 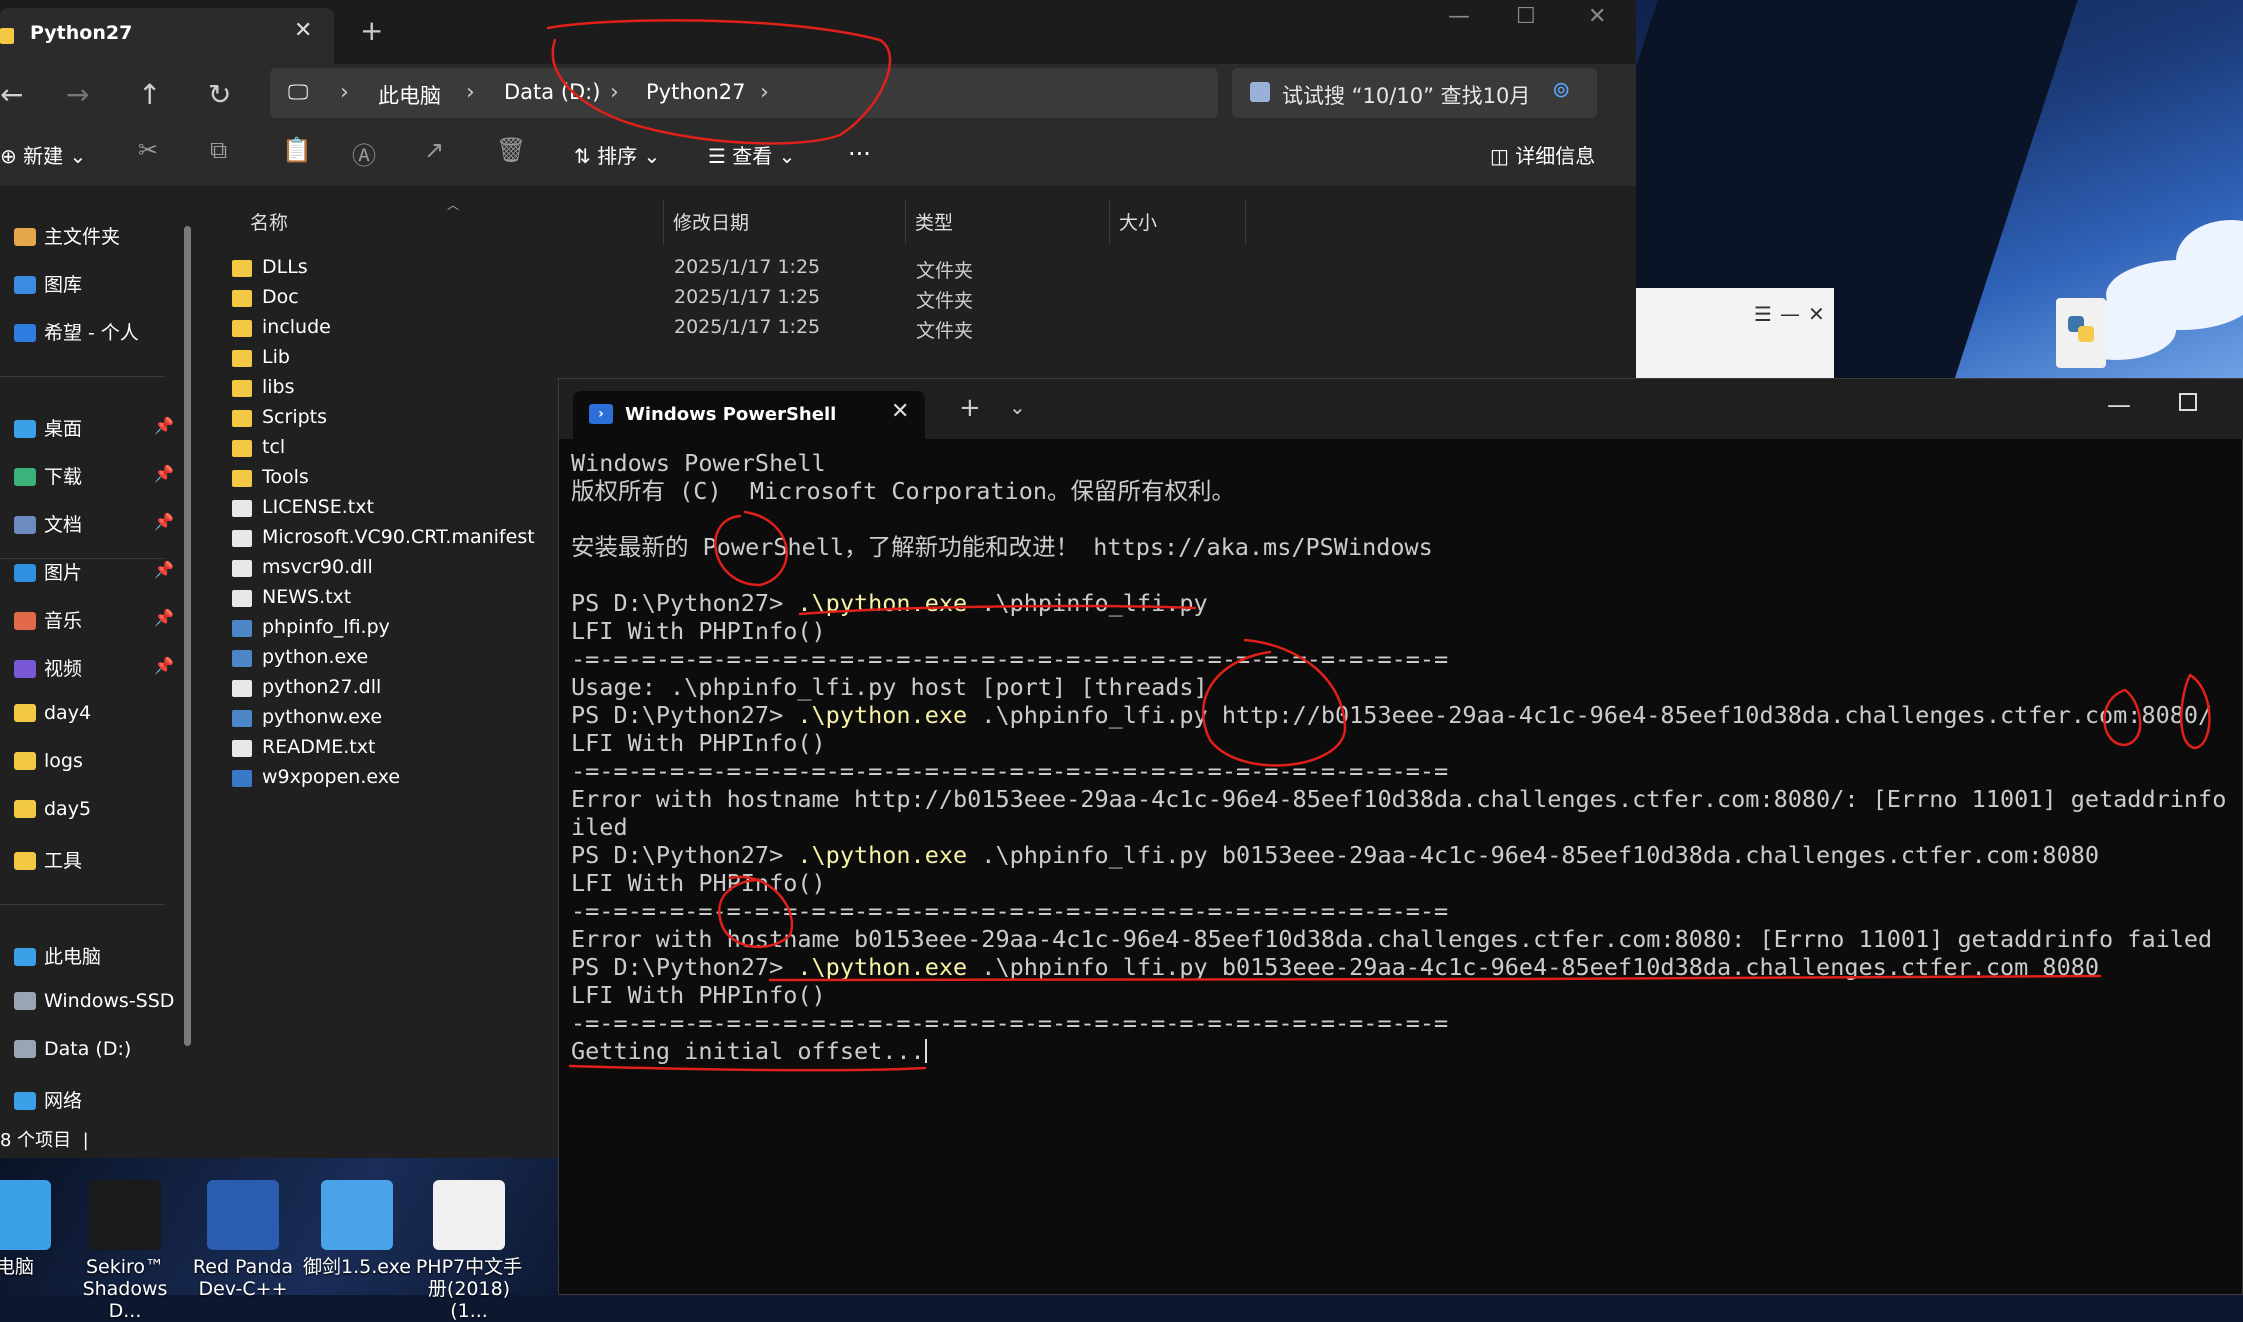 What do you see at coordinates (882, 967) in the screenshot?
I see `command: .\python.exe` at bounding box center [882, 967].